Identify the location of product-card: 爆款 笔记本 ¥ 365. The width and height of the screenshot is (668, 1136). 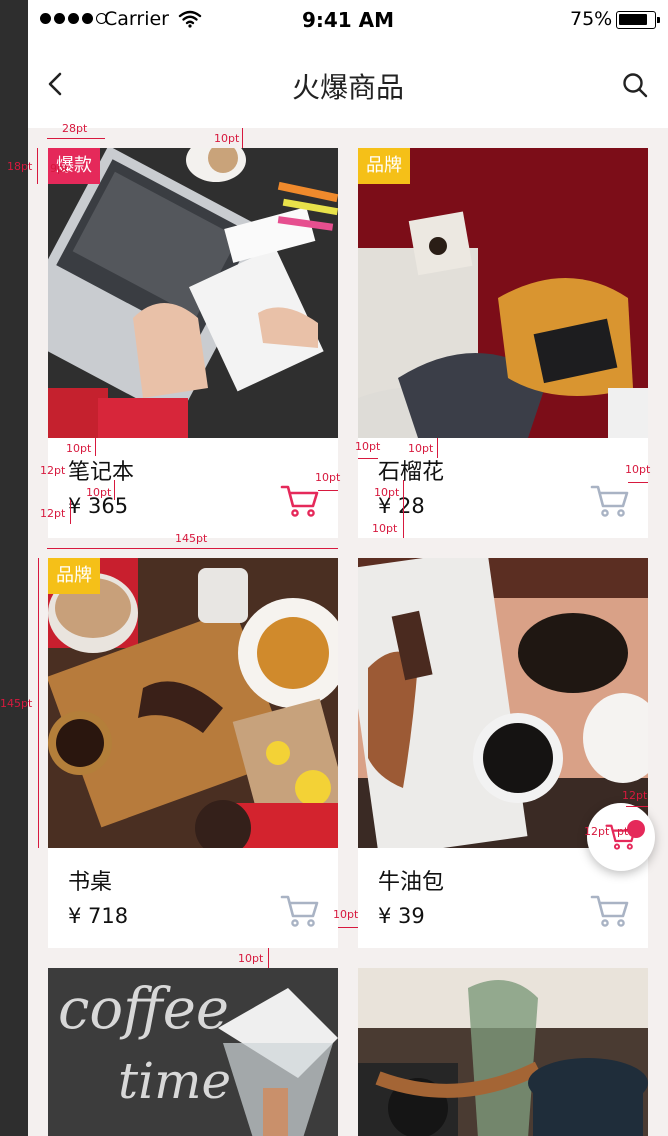
(193, 343).